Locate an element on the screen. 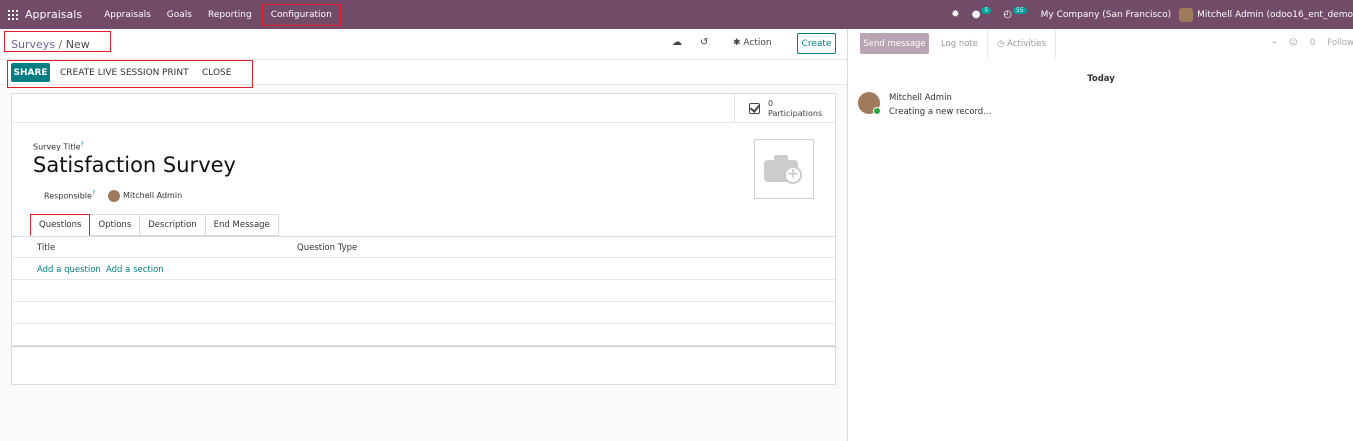  log-note-button: Log note is located at coordinates (959, 44).